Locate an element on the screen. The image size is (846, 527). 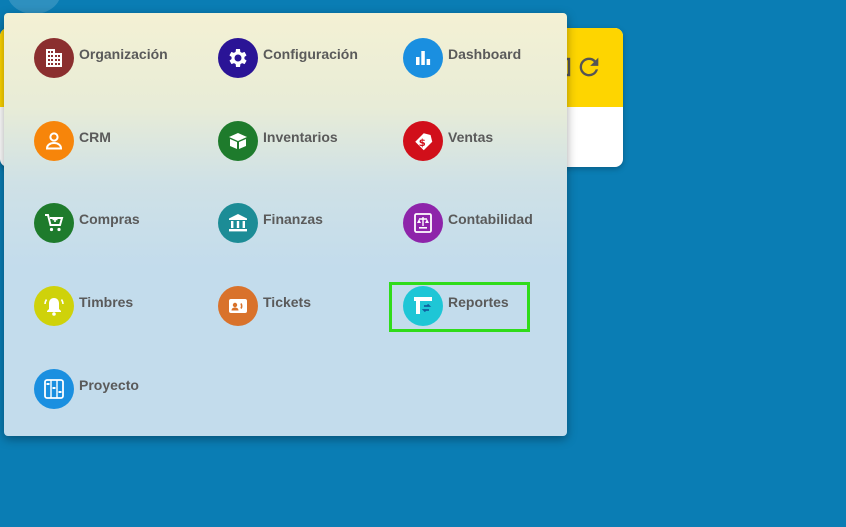
report-icon is located at coordinates (423, 306).